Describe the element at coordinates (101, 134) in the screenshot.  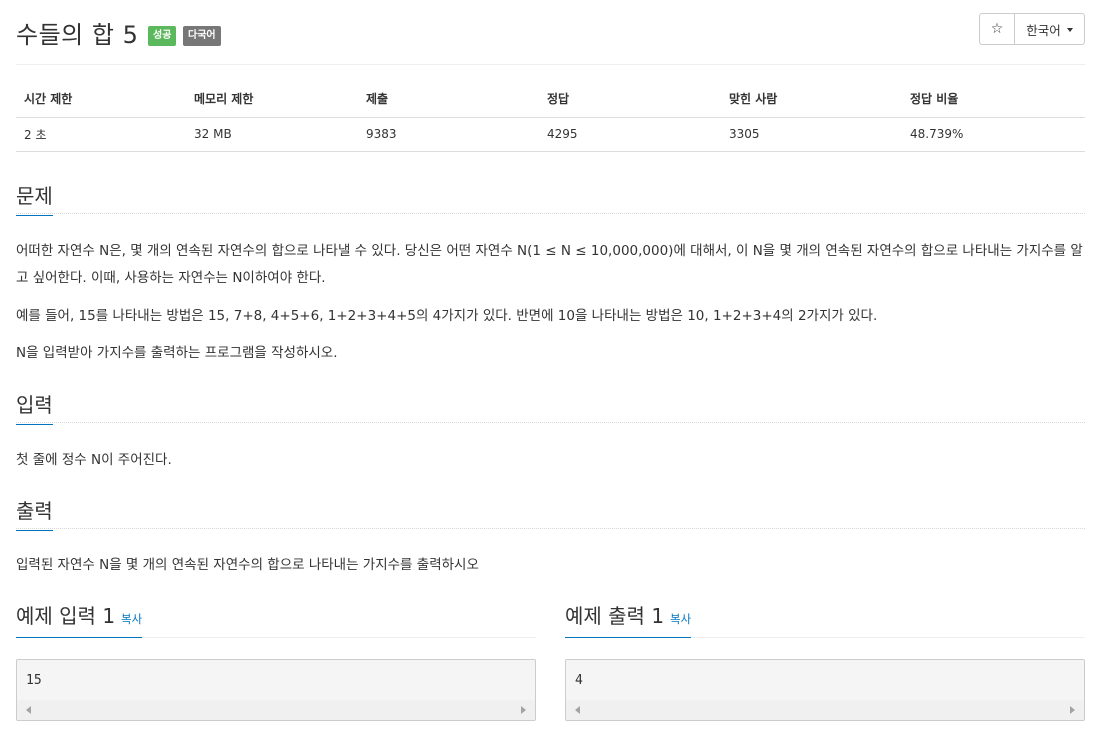
I see `cell-time-limit: 2 초` at that location.